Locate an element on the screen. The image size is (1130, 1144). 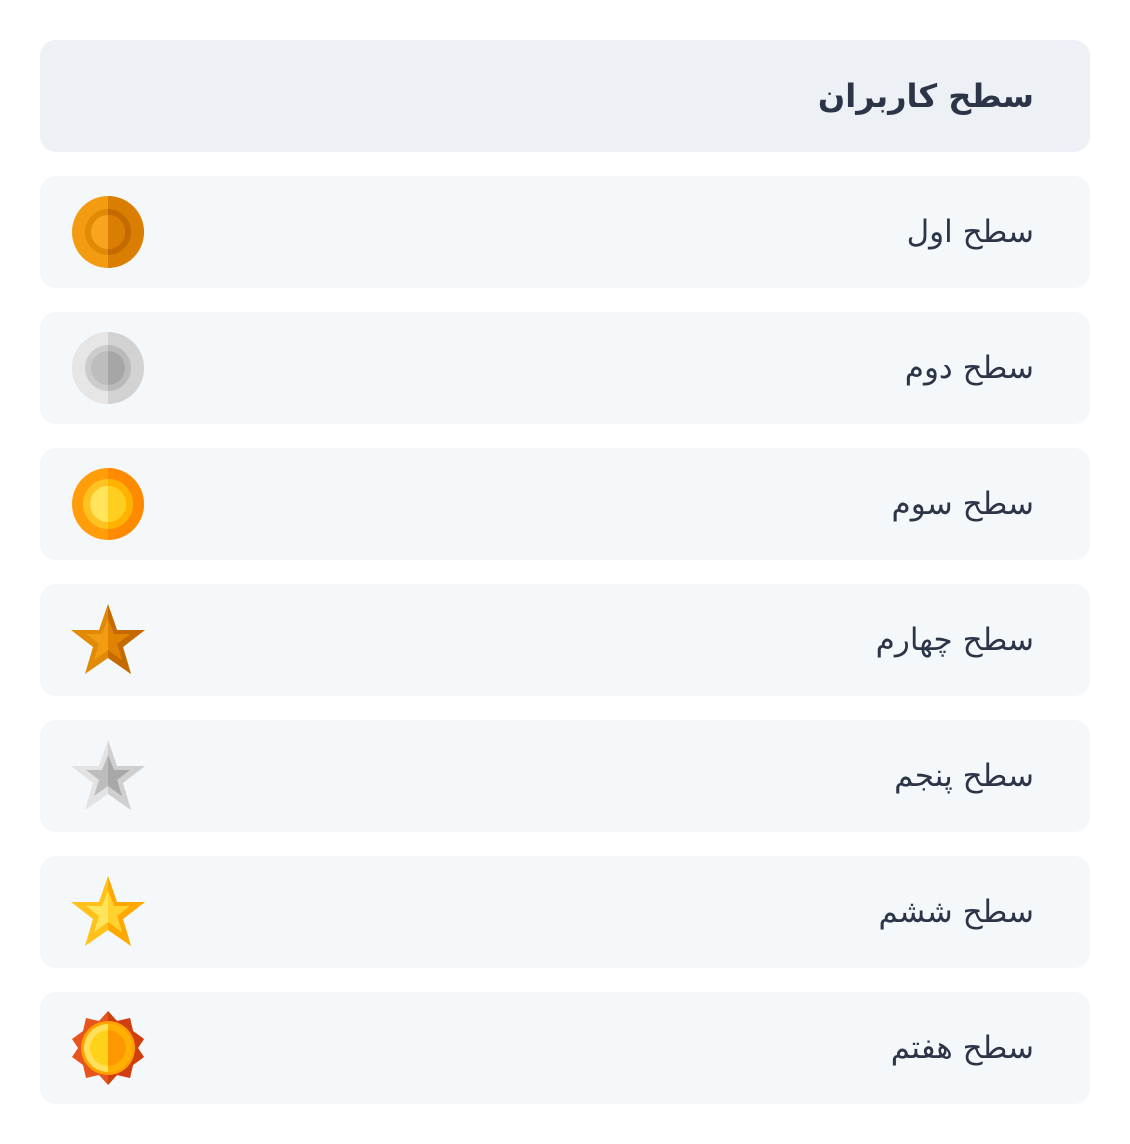
level-label: سطح اول is located at coordinates (970, 231).